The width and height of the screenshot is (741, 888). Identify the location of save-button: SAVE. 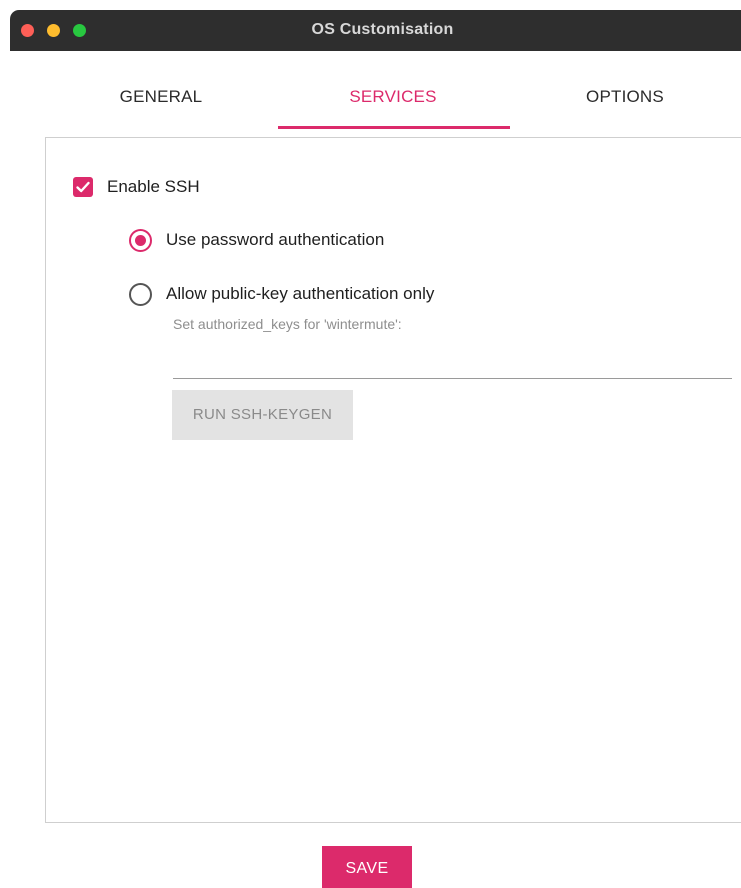
(367, 867).